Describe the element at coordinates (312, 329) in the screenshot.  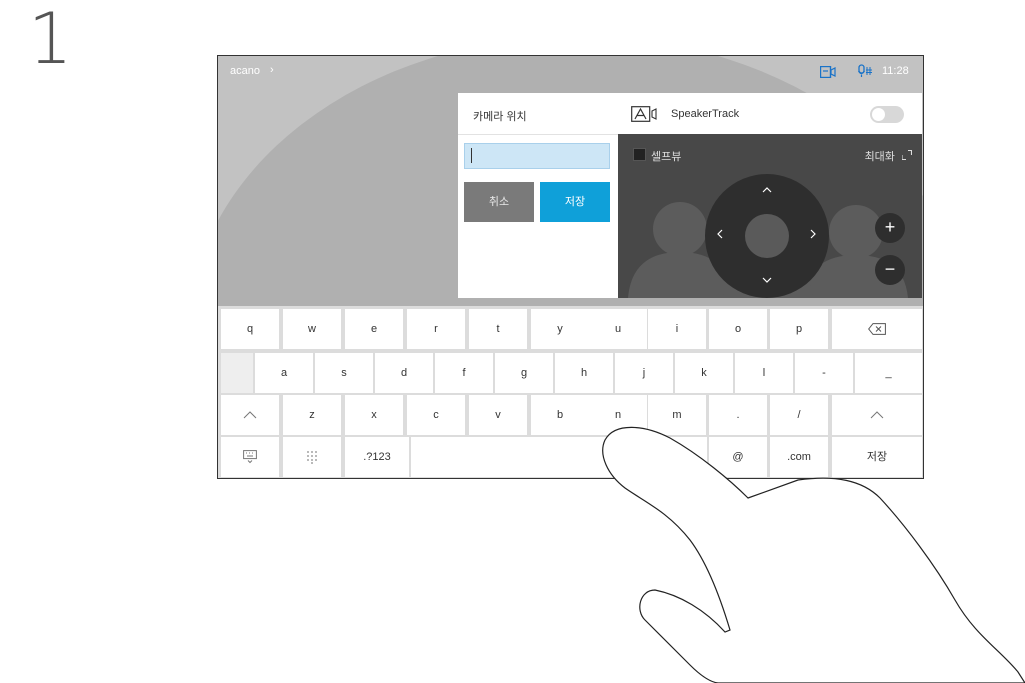
I see `key-w: w` at that location.